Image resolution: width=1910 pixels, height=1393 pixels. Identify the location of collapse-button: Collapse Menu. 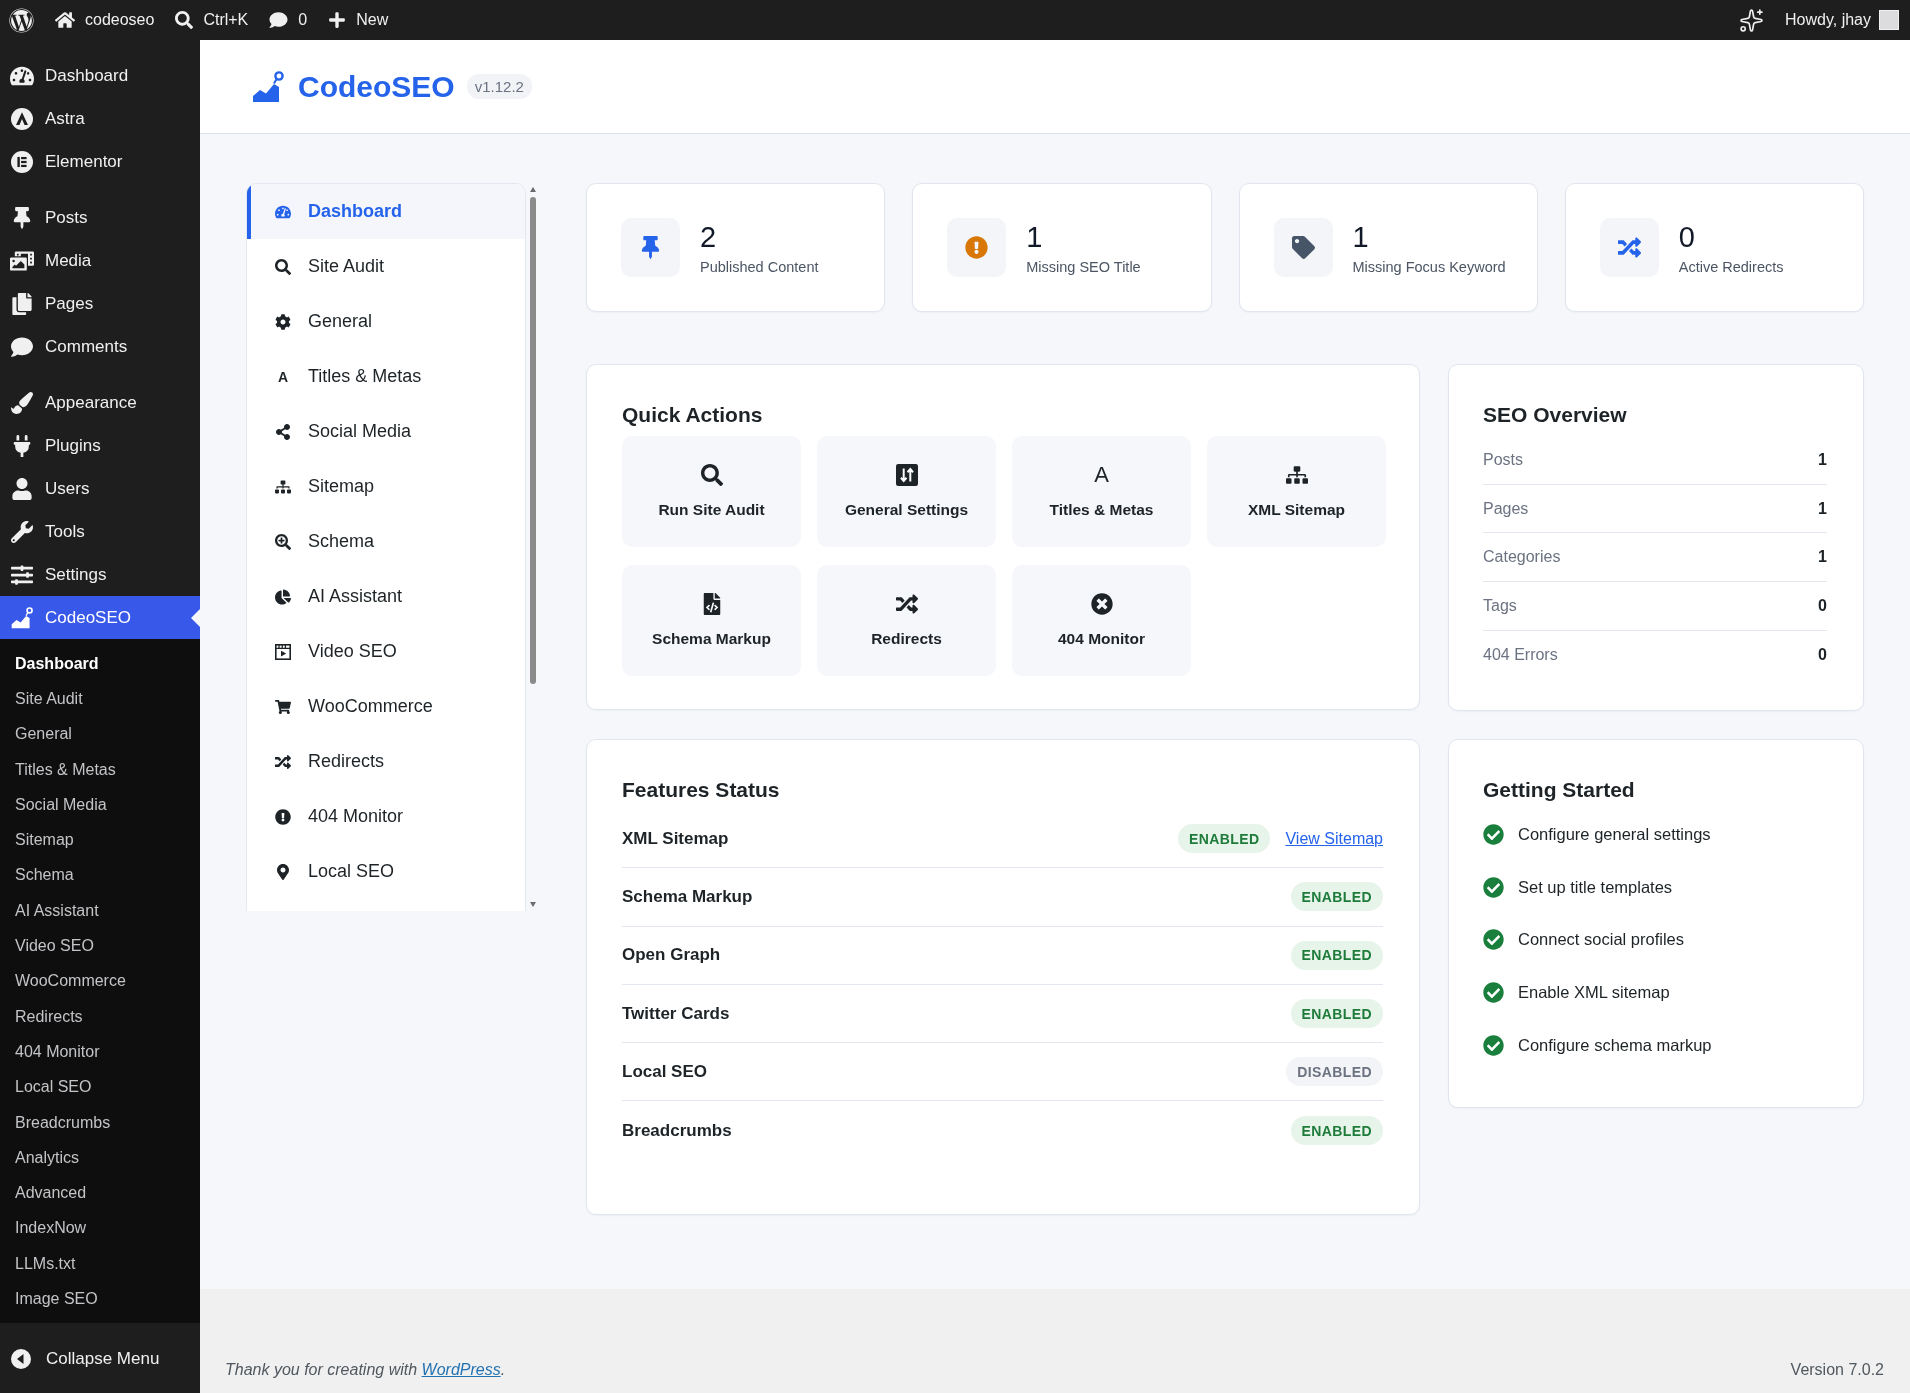
(80, 1359).